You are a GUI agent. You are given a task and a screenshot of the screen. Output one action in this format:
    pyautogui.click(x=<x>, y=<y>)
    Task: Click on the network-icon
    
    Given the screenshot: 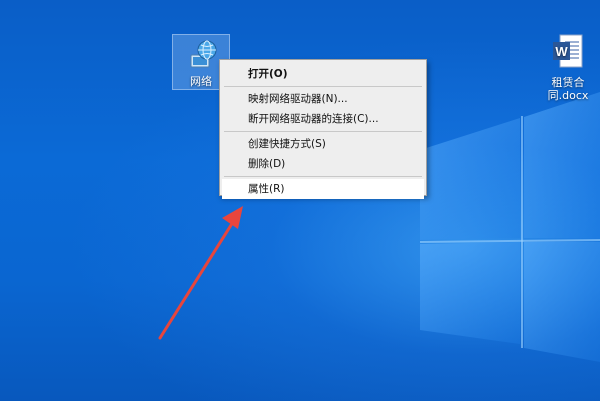 What is the action you would take?
    pyautogui.click(x=203, y=54)
    